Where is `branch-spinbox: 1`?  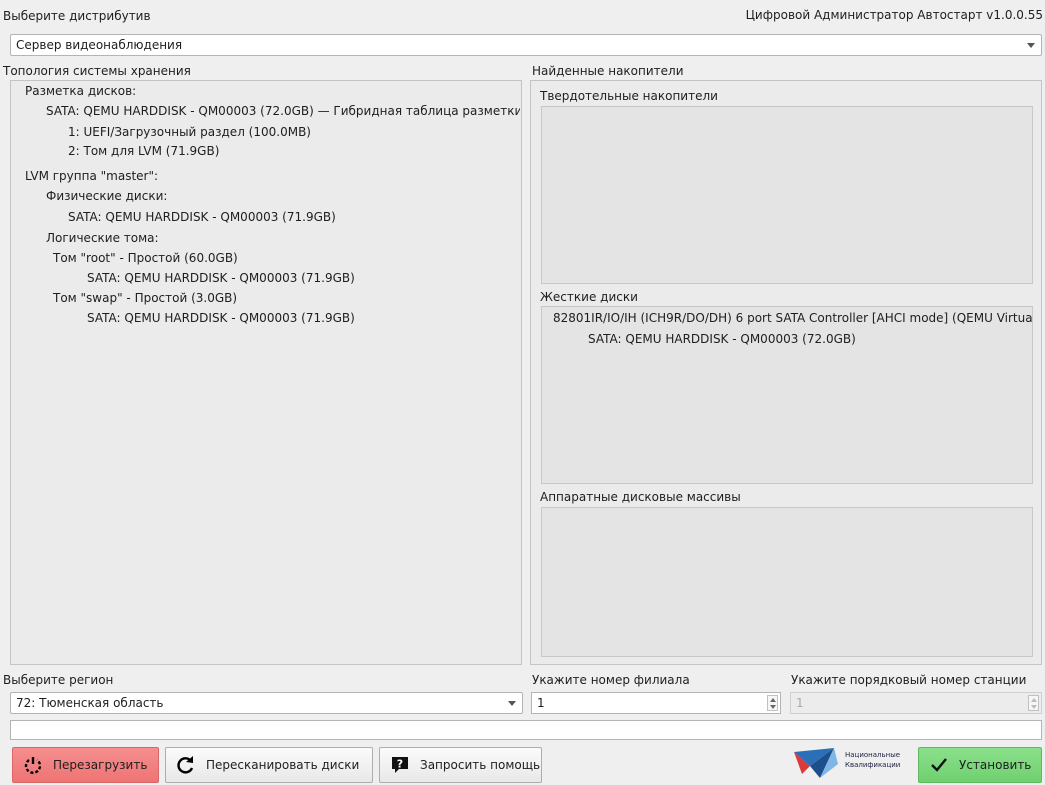 branch-spinbox: 1 is located at coordinates (656, 703).